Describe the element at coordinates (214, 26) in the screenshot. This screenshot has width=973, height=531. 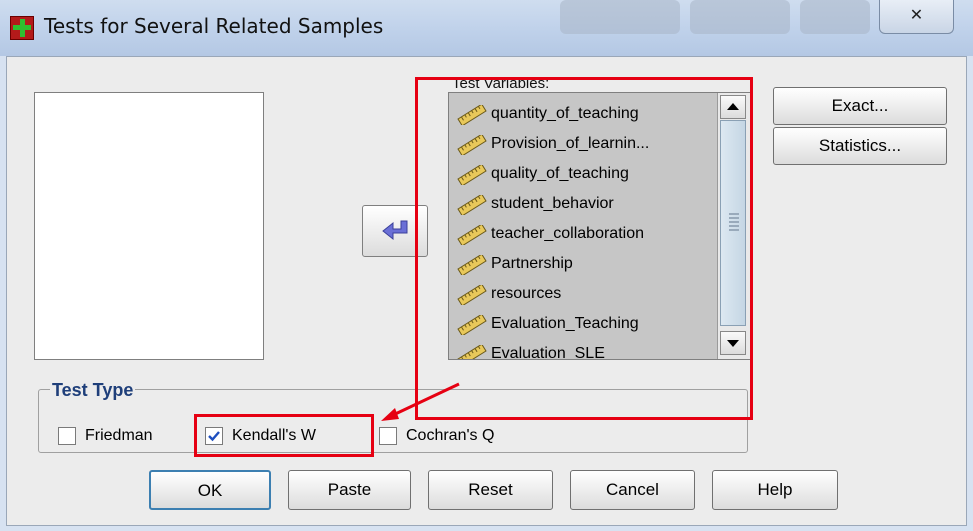
I see `window-title: Tests for Several Related Samples` at that location.